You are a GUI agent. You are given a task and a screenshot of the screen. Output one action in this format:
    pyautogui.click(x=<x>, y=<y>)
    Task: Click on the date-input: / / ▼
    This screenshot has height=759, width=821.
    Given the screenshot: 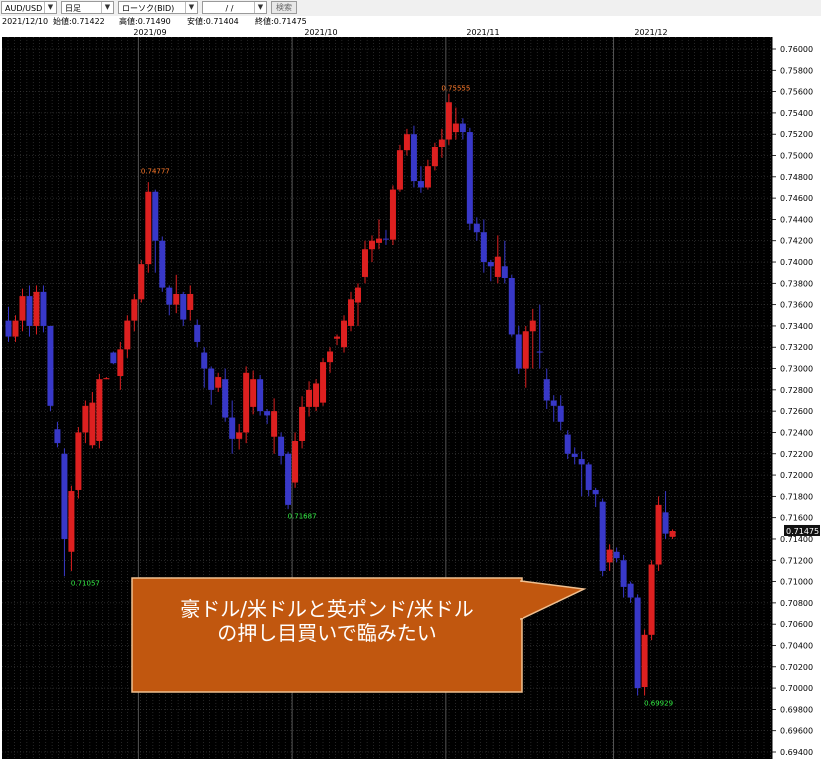 What is the action you would take?
    pyautogui.click(x=234, y=7)
    